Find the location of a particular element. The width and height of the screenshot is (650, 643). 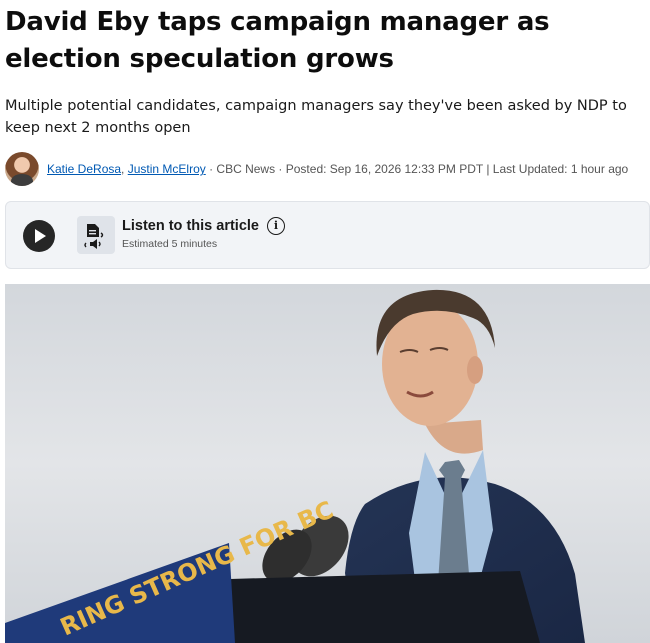

author-link-1: Katie DeRosa is located at coordinates (84, 169).